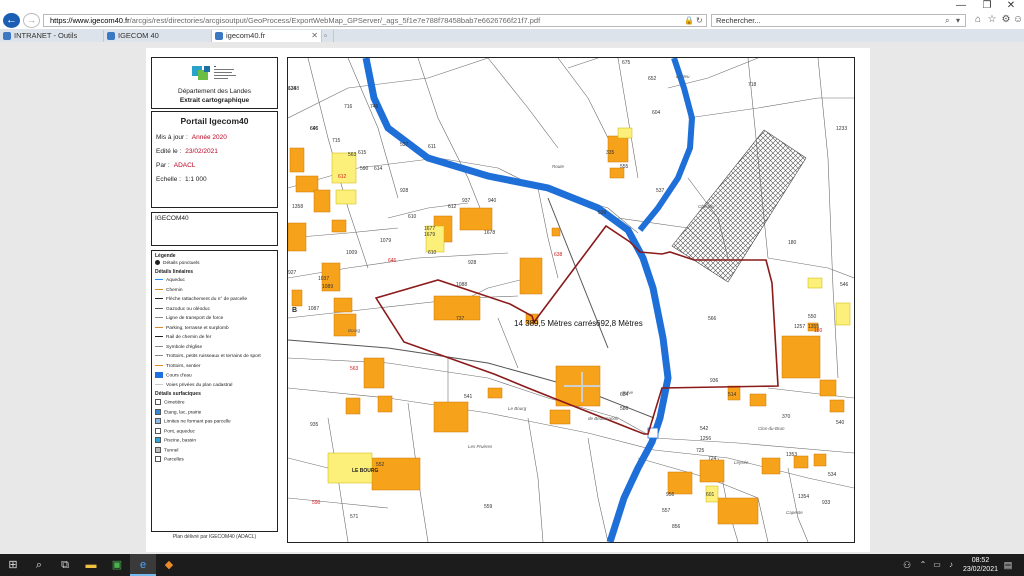  What do you see at coordinates (313, 309) in the screenshot?
I see `parcel-number: 1087` at bounding box center [313, 309].